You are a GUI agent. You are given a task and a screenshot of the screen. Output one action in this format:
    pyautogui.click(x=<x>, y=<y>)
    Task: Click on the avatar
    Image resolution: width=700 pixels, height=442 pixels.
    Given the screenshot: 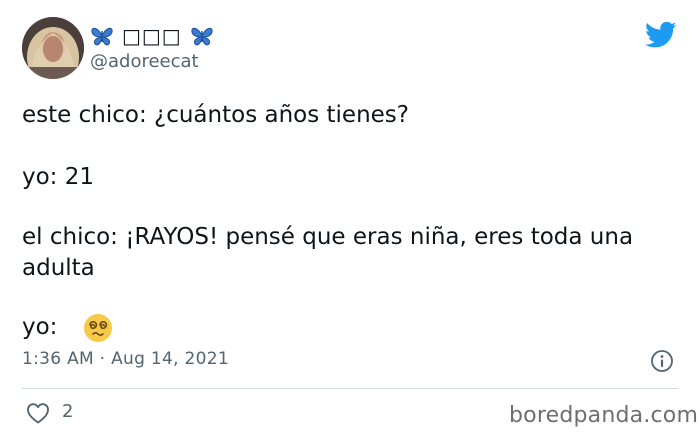 What is the action you would take?
    pyautogui.click(x=53, y=48)
    